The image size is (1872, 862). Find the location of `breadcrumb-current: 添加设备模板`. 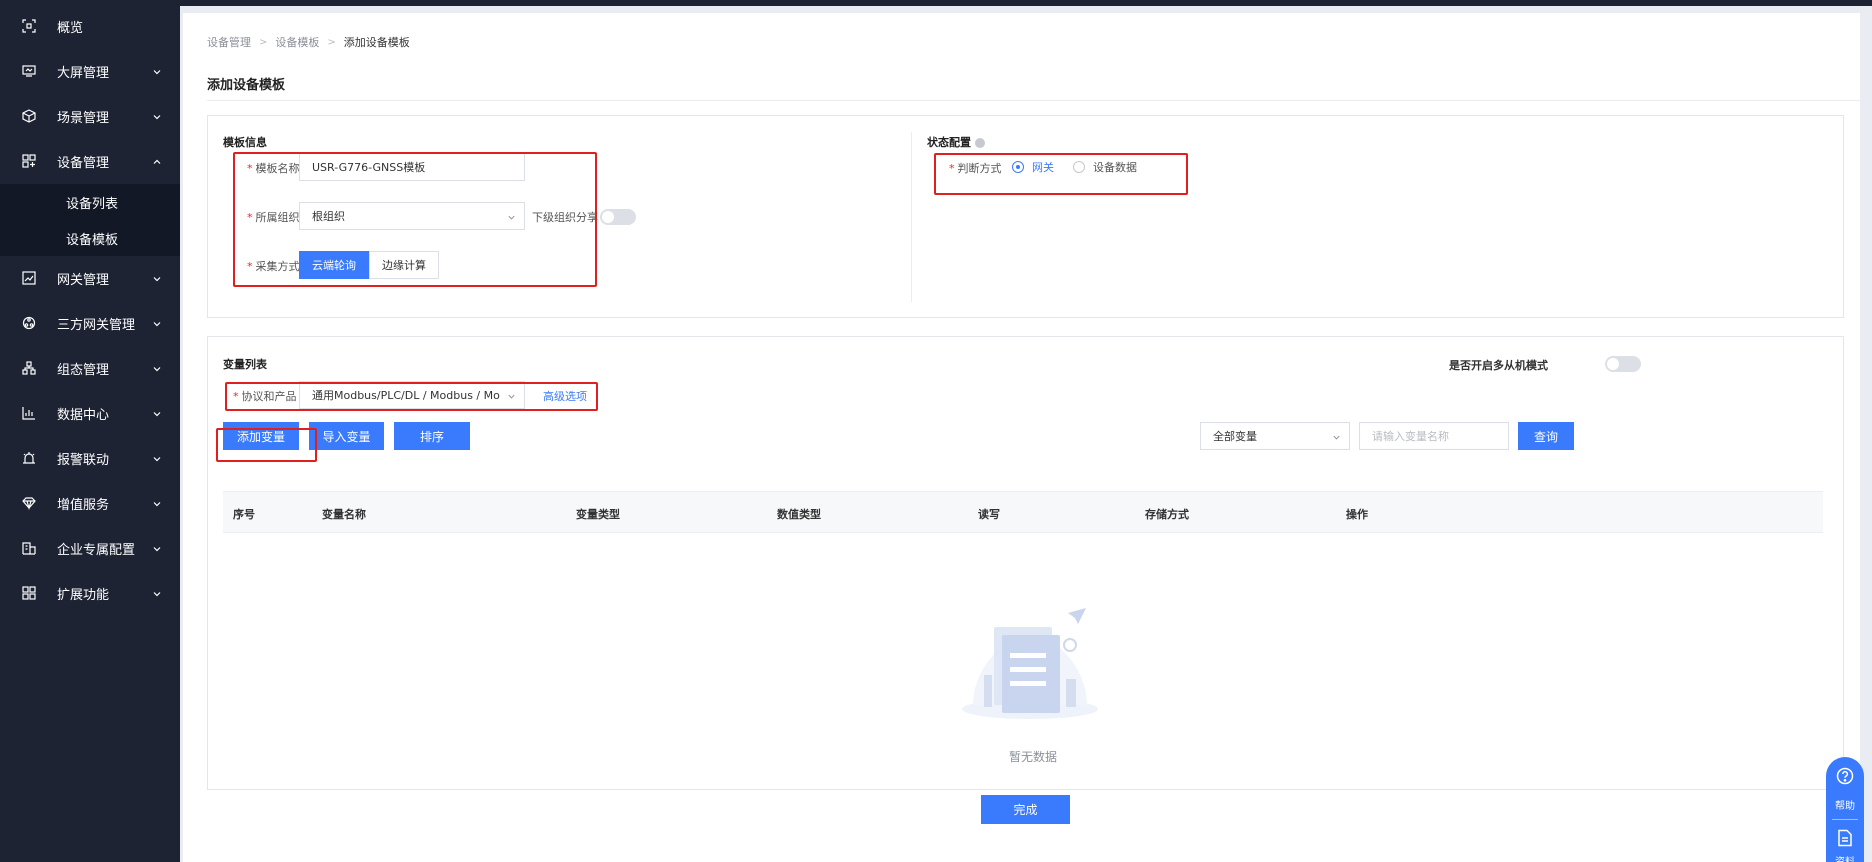

breadcrumb-current: 添加设备模板 is located at coordinates (376, 42).